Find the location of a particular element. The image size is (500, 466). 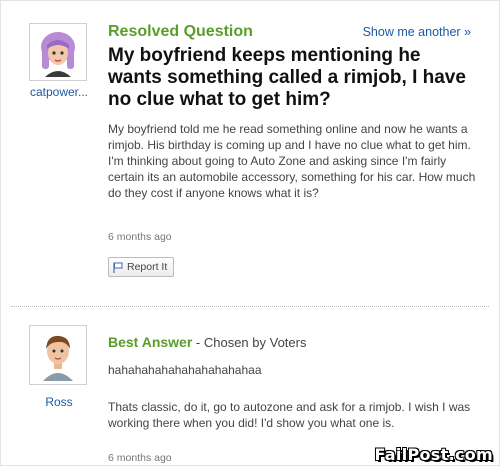

answerer-username: Ross is located at coordinates (59, 402).